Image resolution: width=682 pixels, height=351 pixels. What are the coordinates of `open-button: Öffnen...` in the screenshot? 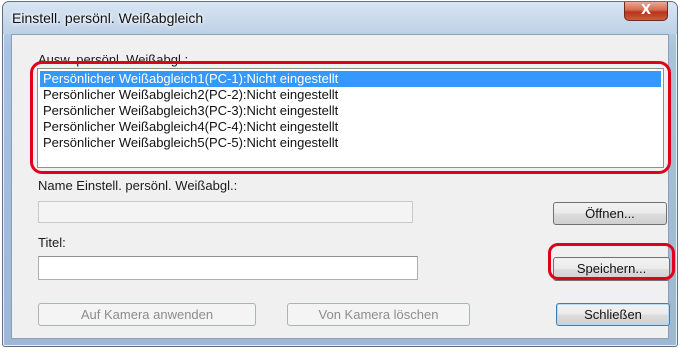 It's located at (610, 213).